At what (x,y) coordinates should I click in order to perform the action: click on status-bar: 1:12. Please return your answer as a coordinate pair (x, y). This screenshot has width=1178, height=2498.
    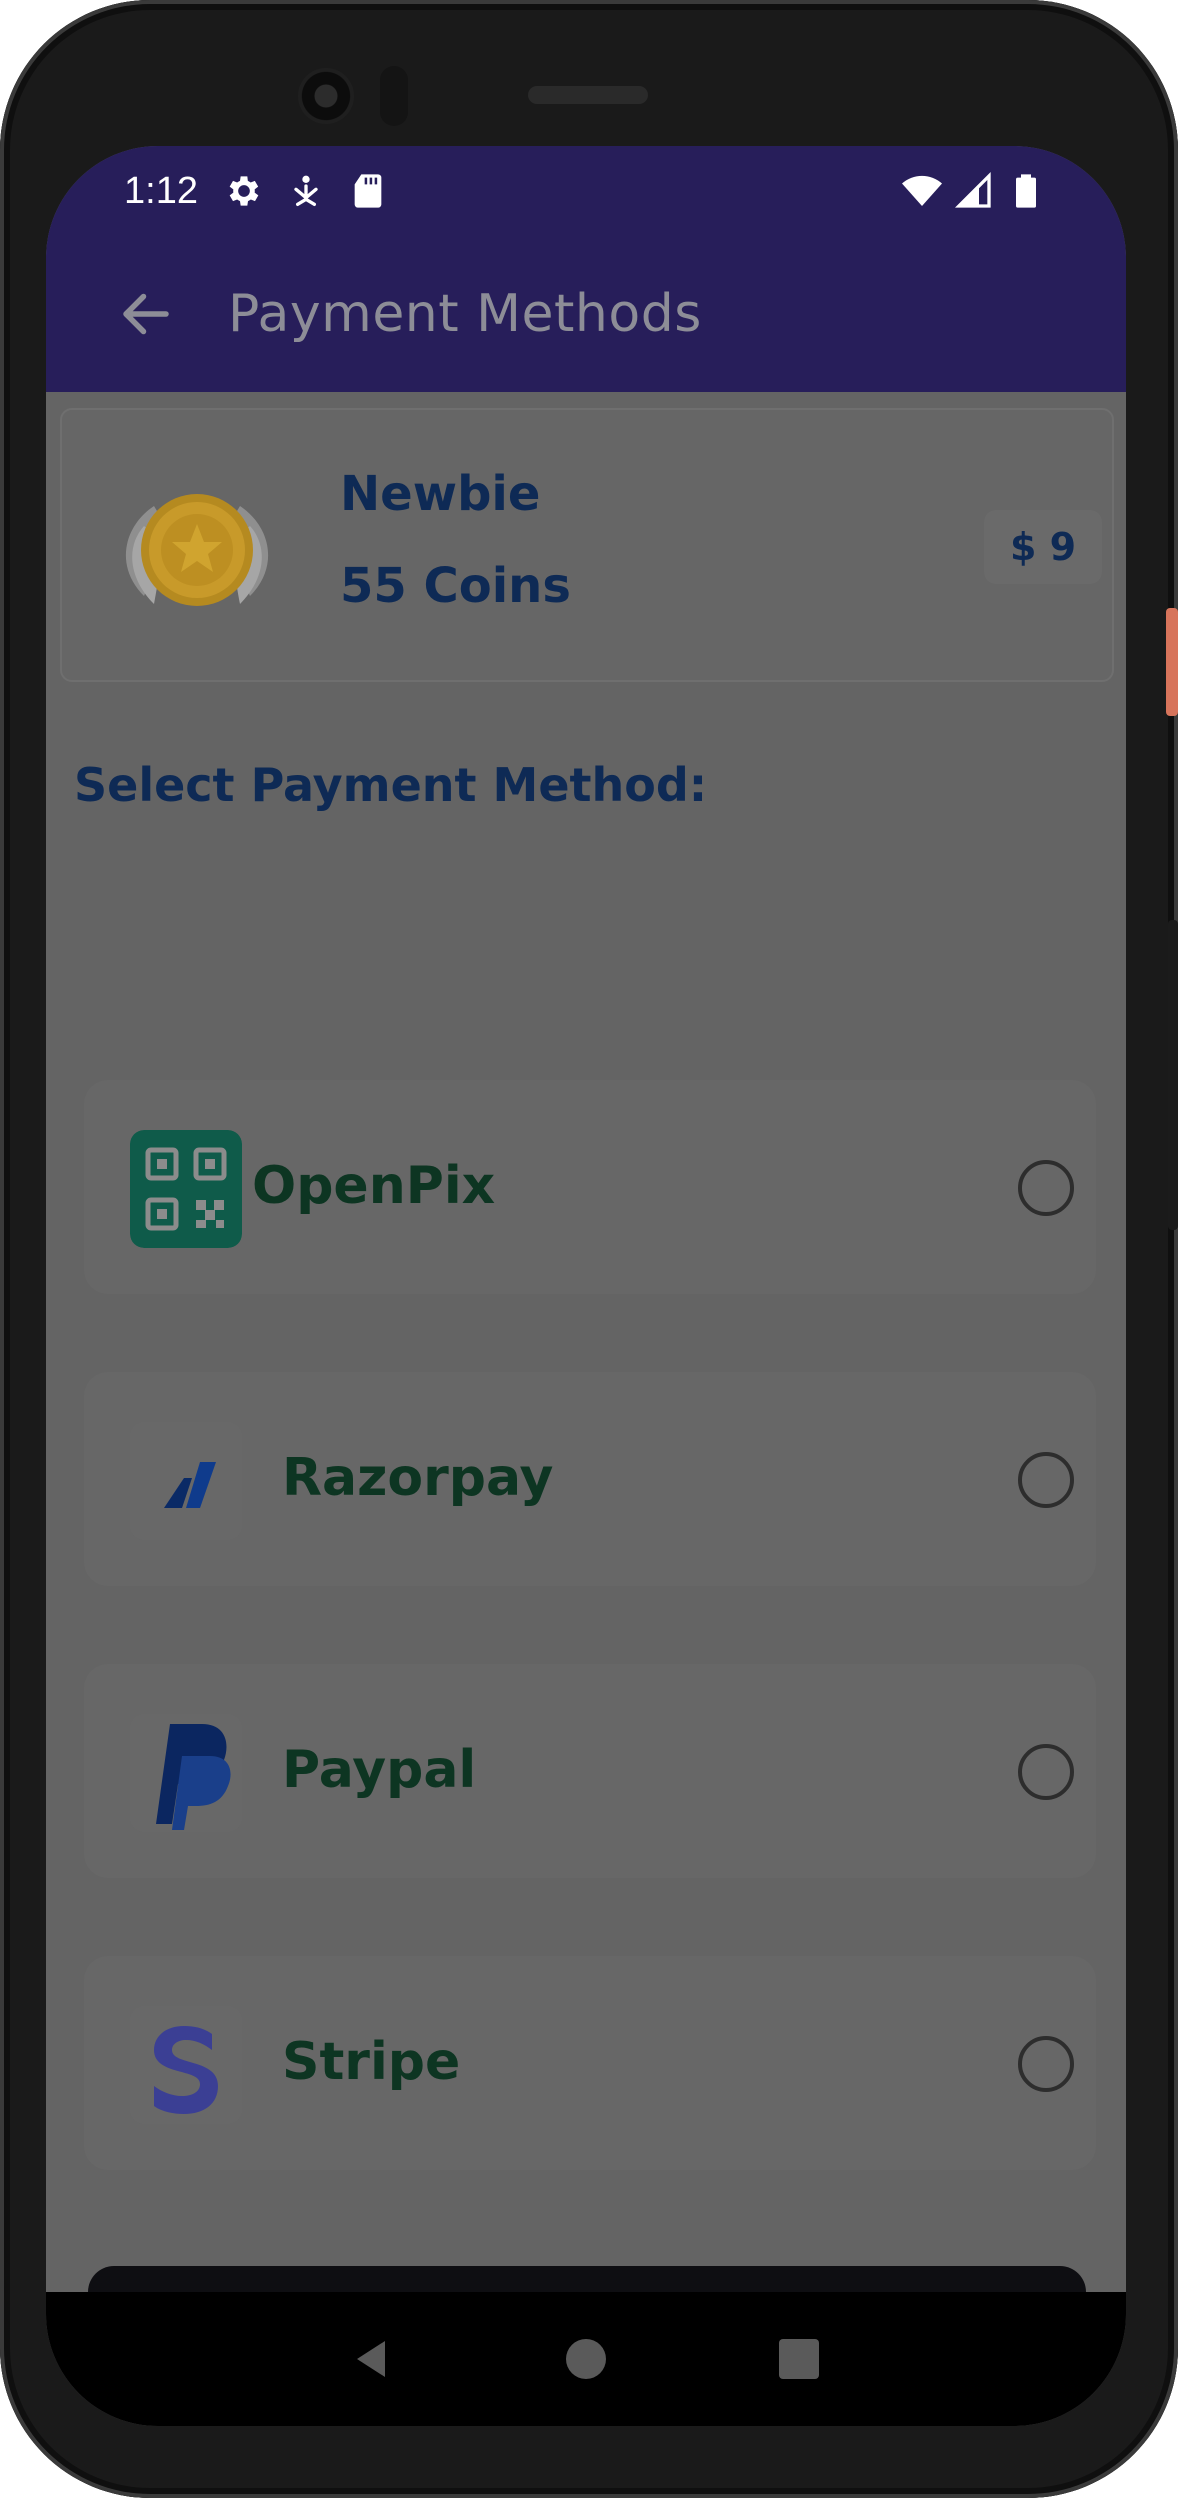
    Looking at the image, I should click on (586, 191).